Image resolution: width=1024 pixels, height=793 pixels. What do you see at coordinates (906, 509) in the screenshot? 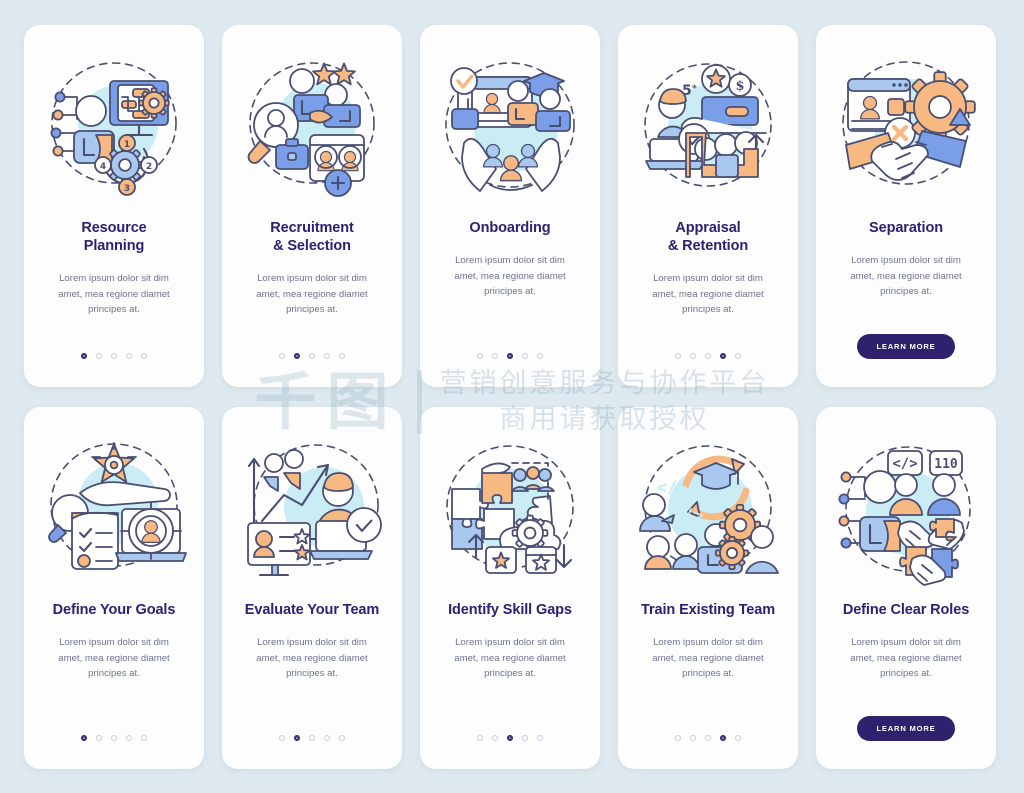
I see `define-clear-roles-illustration: </> 110` at bounding box center [906, 509].